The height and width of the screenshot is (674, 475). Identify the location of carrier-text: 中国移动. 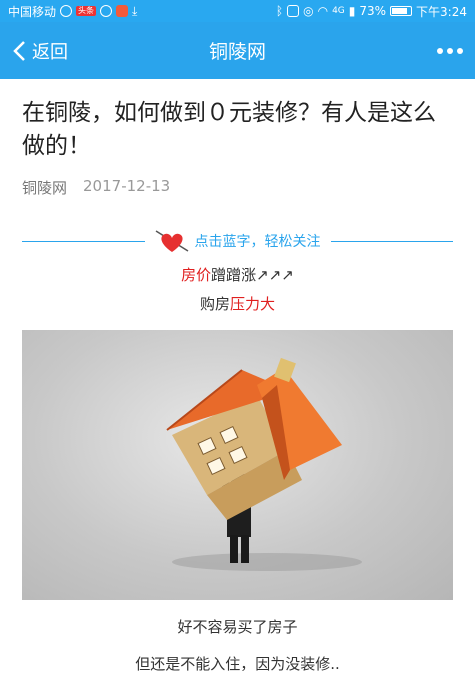
(32, 11).